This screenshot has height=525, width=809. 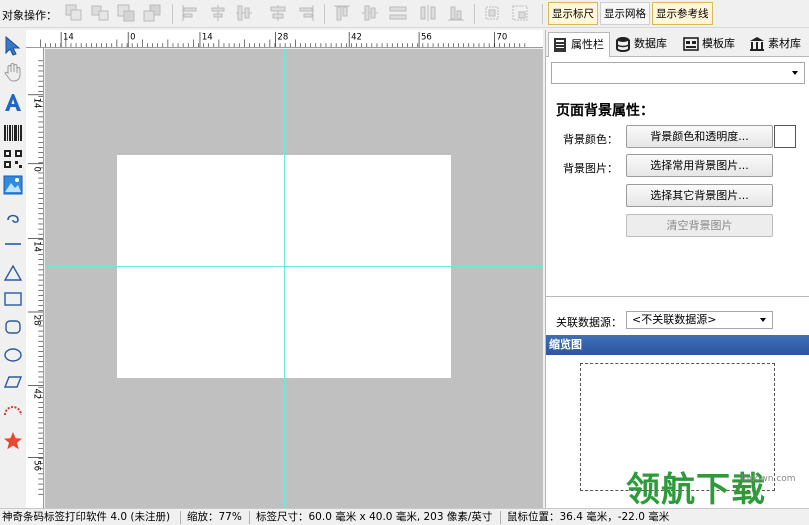 I want to click on tab-templates: 模板库, so click(x=712, y=44).